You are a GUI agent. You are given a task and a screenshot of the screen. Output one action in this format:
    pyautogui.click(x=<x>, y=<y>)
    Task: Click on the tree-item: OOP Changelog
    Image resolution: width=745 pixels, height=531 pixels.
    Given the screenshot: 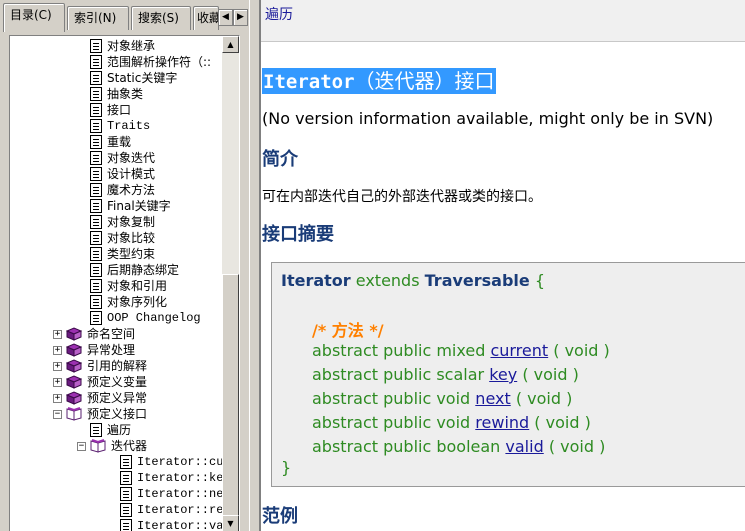 What is the action you would take?
    pyautogui.click(x=146, y=318)
    